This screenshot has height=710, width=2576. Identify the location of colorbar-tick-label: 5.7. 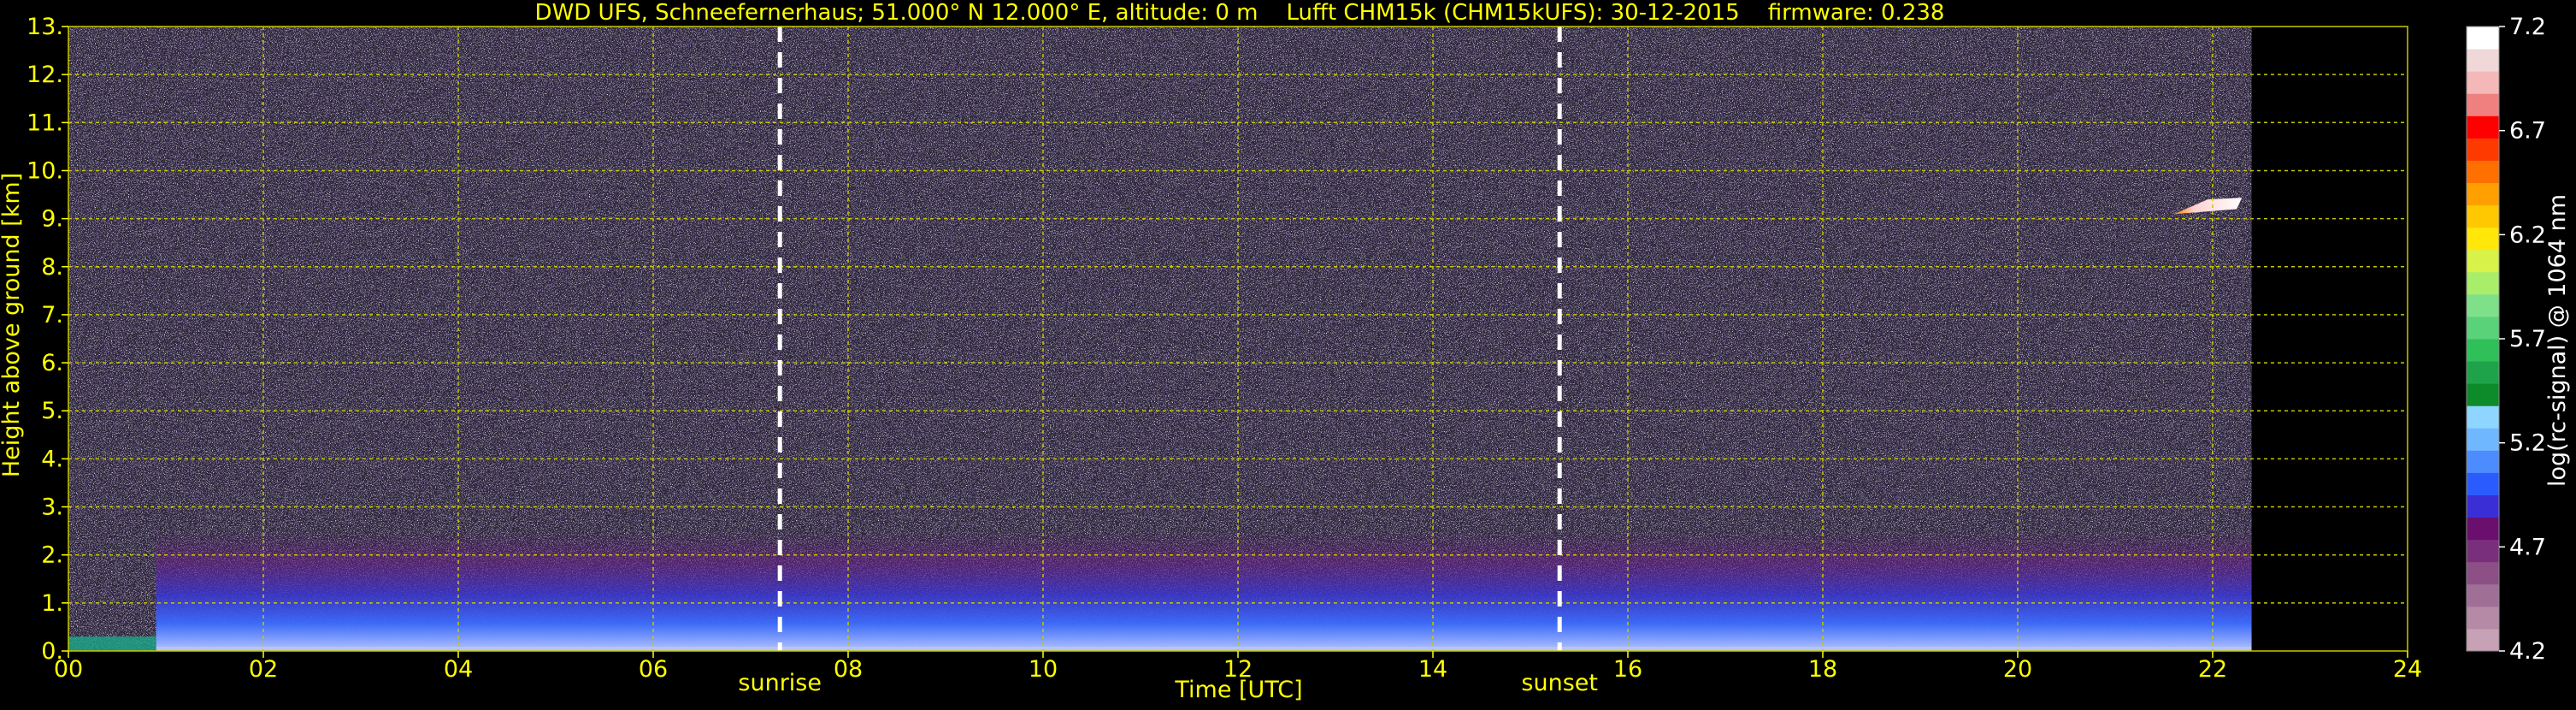
(2527, 339).